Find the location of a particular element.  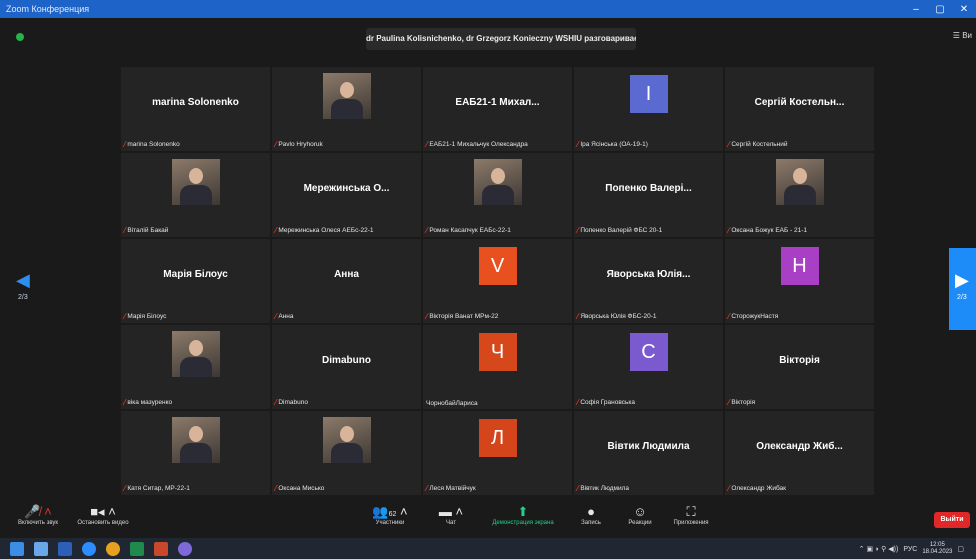

language-indicator: РУС is located at coordinates (910, 549).